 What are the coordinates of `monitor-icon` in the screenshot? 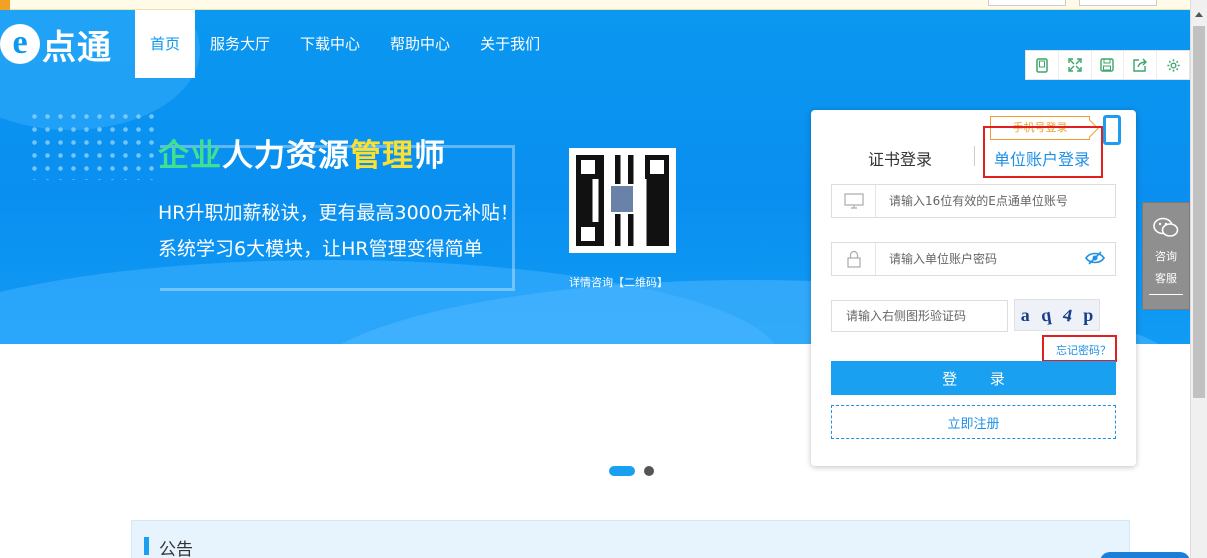 It's located at (854, 201).